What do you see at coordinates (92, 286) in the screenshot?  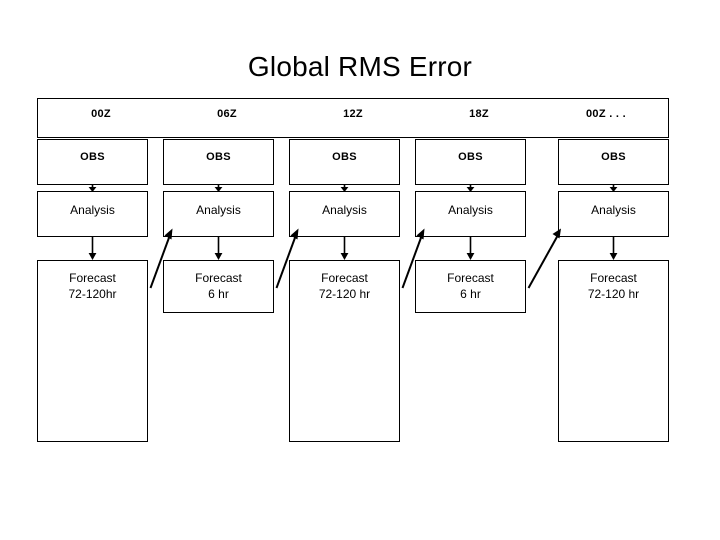 I see `forecast-box-col1-label: Forecast 72-120hr` at bounding box center [92, 286].